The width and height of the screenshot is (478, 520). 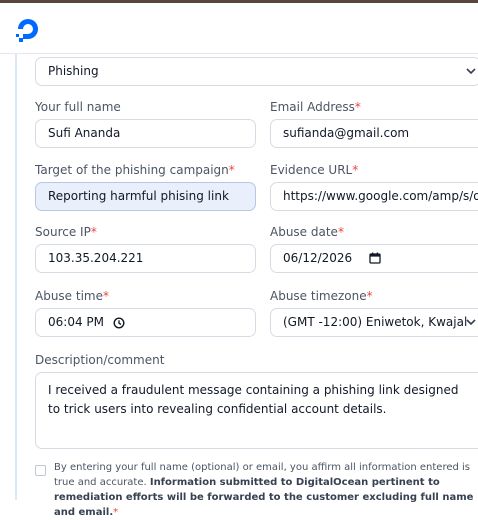 I want to click on target-value: Reporting harmful phising link, so click(x=138, y=196).